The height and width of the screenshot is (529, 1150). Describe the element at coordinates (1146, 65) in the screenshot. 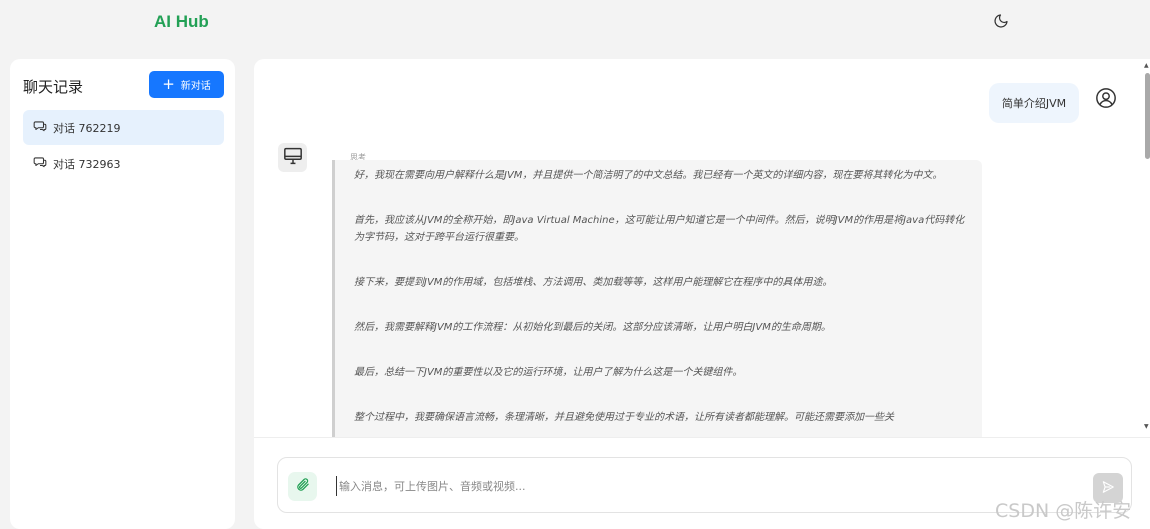

I see `scroll-up-arrow-icon: ▲` at that location.